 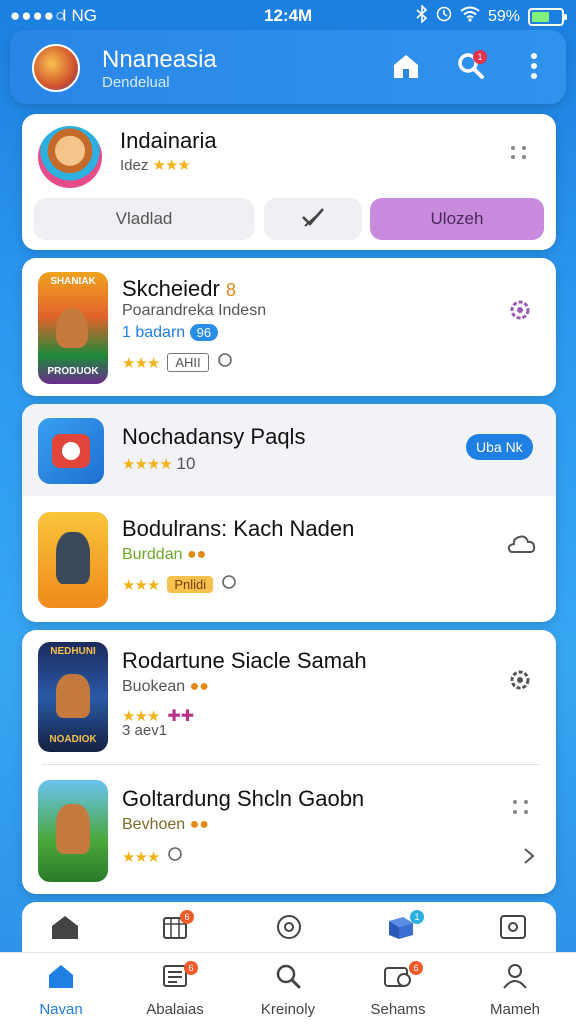 I want to click on tab-mameh: Mameh, so click(x=515, y=989).